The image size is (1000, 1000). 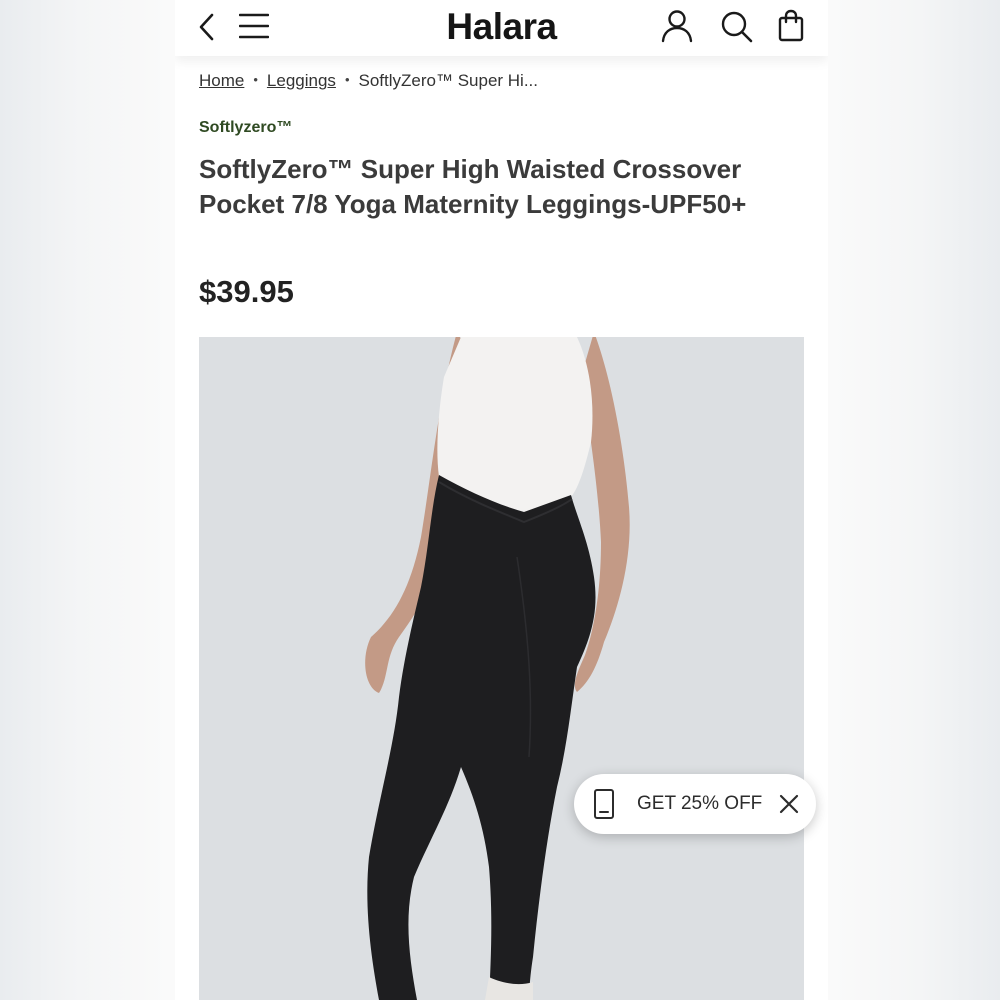 I want to click on breadcrumb-home-link: Home, so click(x=221, y=80).